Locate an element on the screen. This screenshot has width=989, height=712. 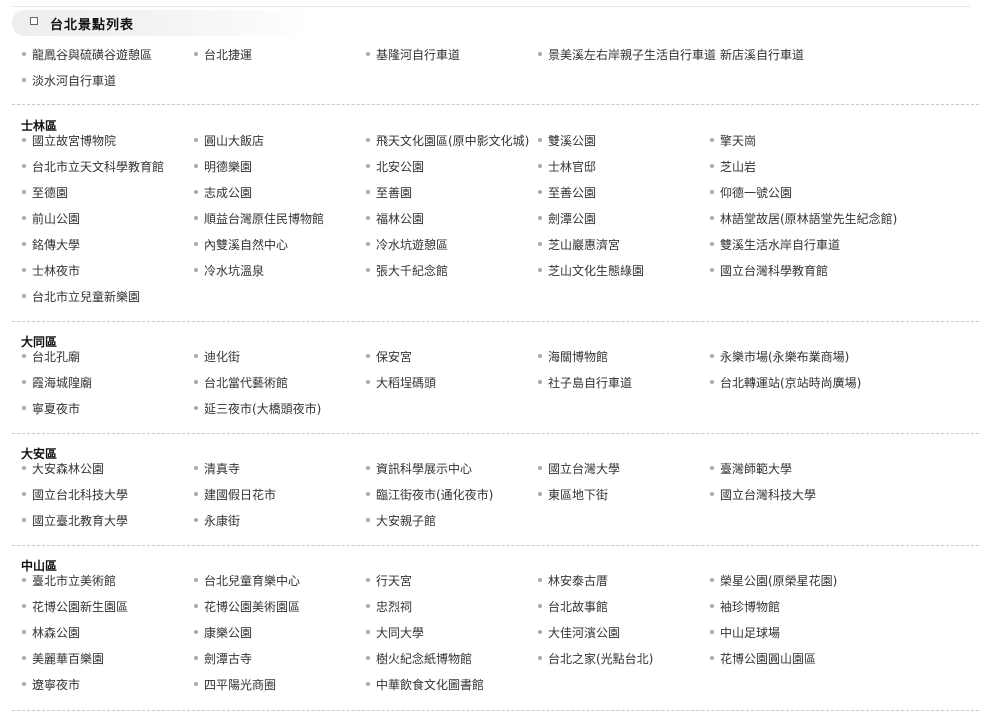
attraction-link: 大佳河濱公園 is located at coordinates (579, 632).